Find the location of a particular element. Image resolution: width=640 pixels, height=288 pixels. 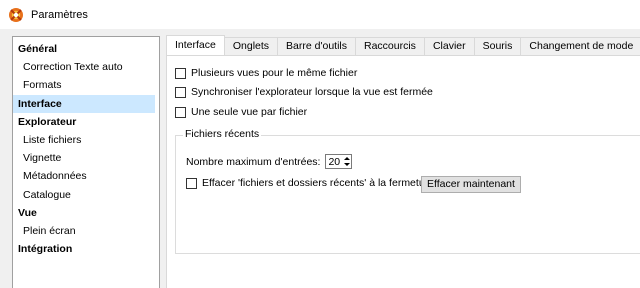

multiple-views-option: Plusieurs vues pour le même fichier is located at coordinates (266, 73).